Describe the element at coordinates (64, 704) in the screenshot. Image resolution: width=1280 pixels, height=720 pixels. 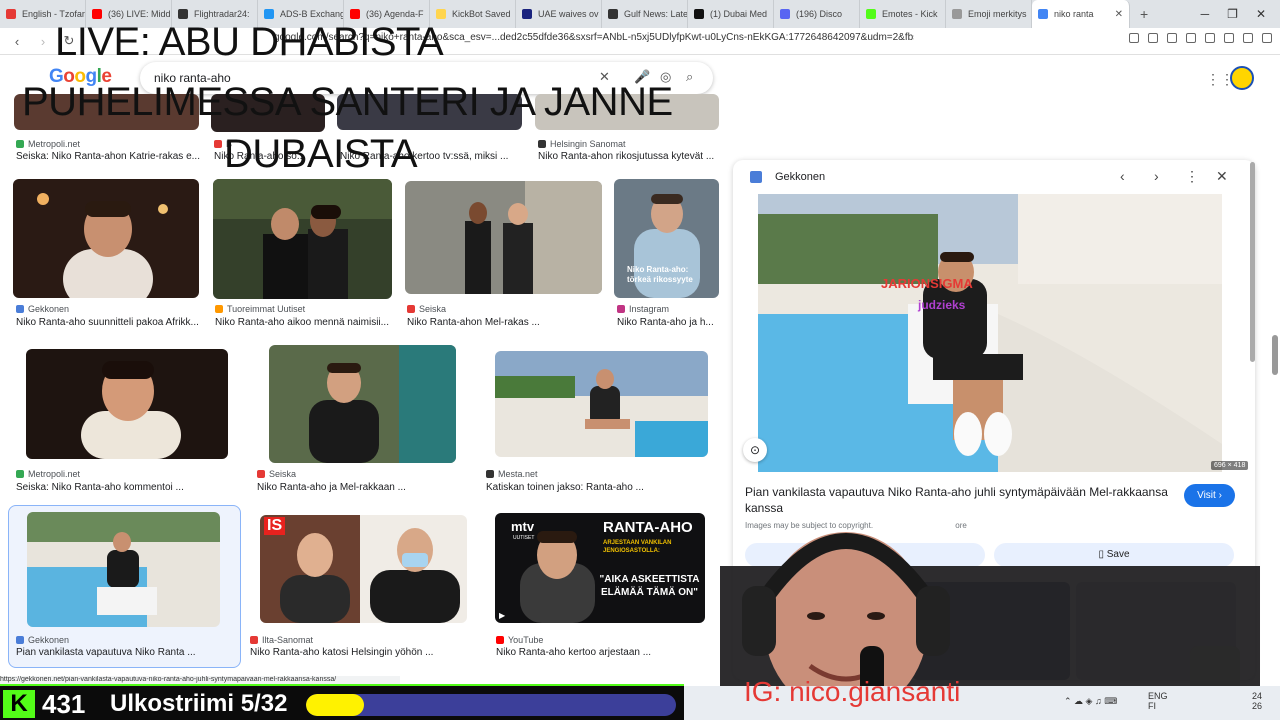
I see `viewer-count: 431` at that location.